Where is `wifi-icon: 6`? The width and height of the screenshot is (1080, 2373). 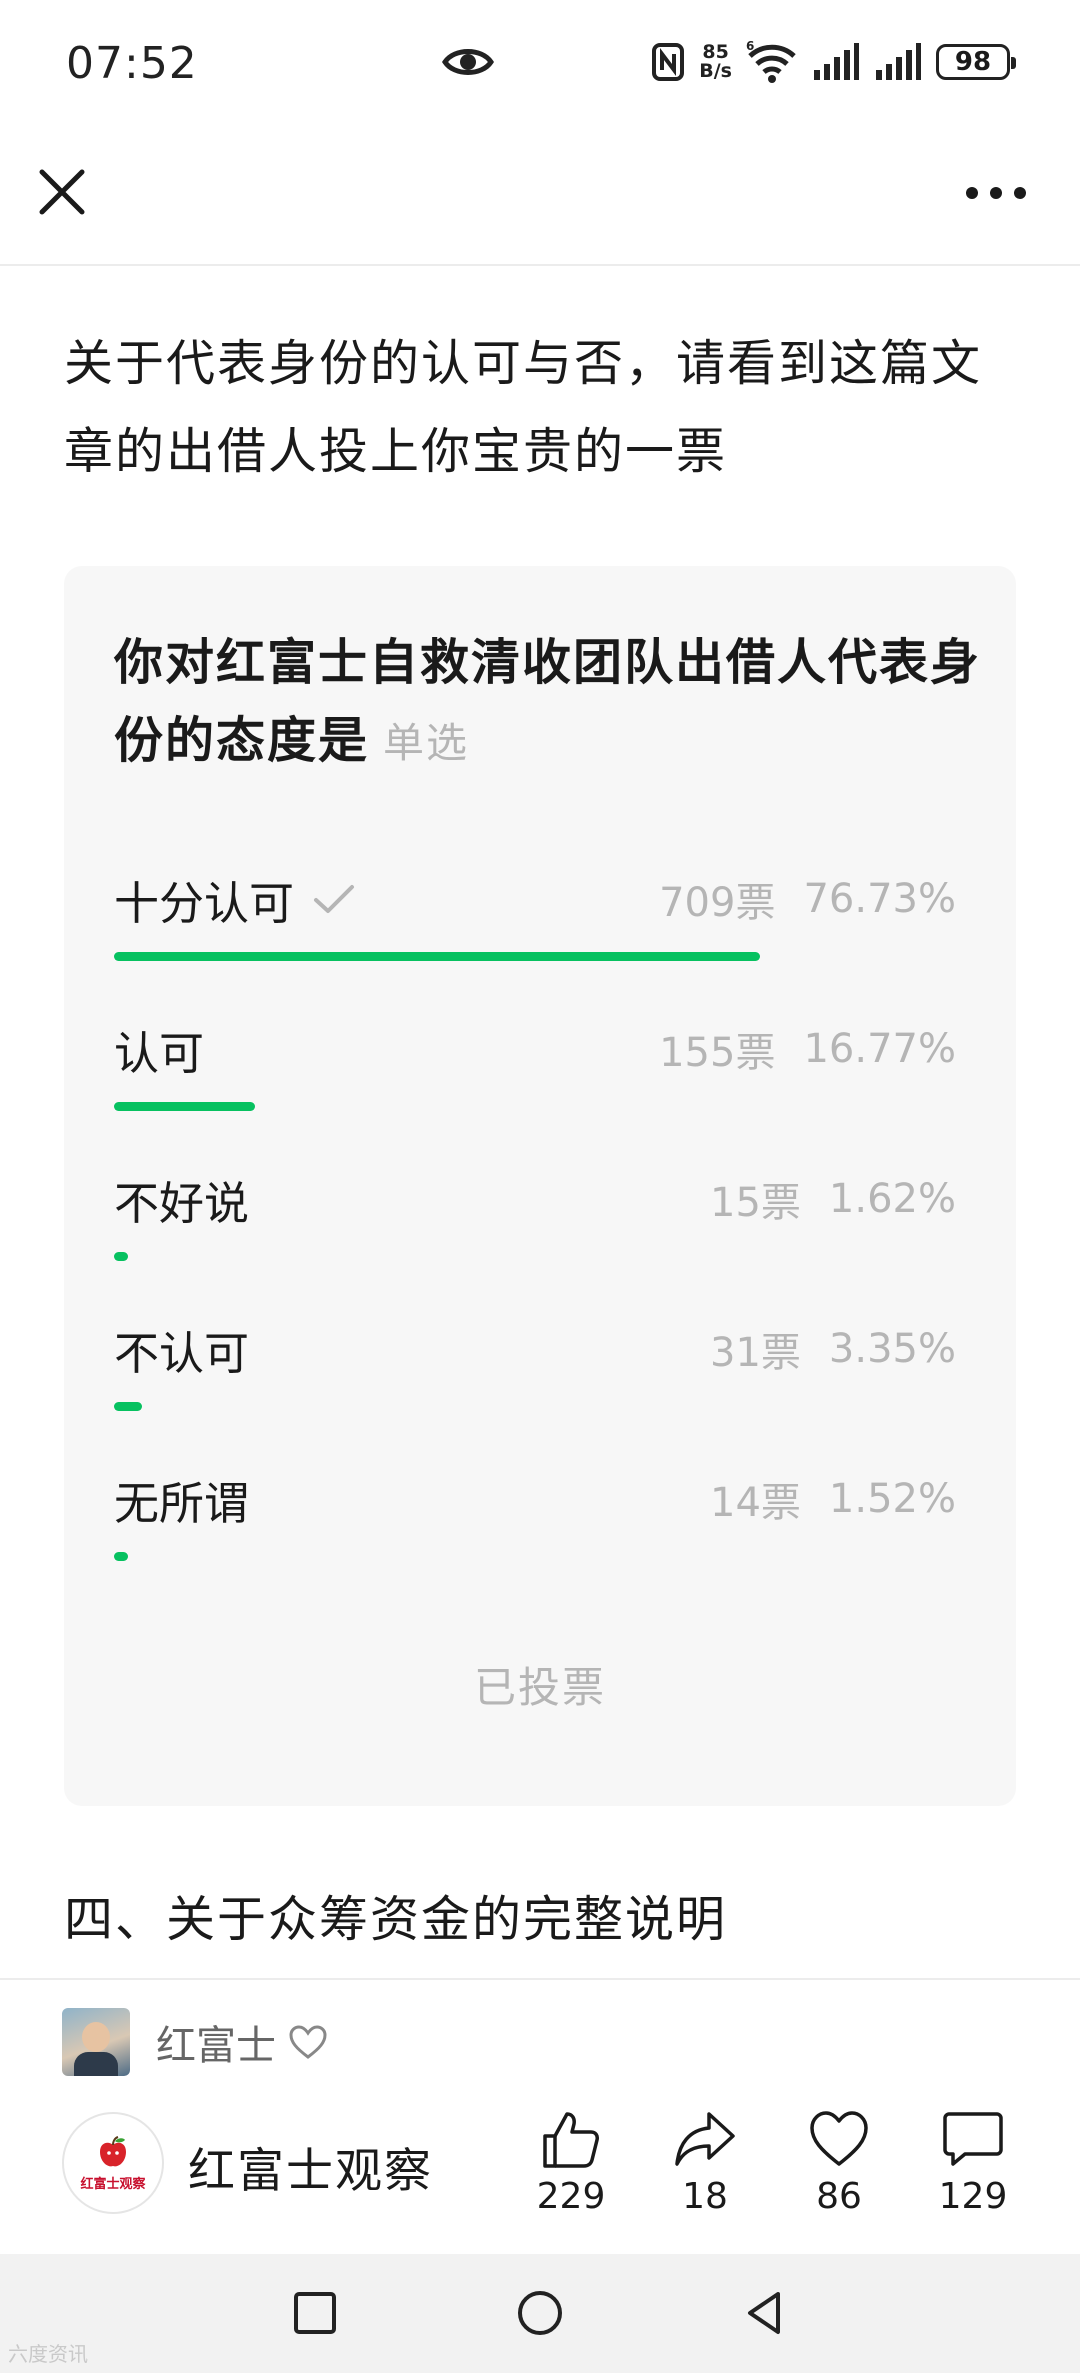 wifi-icon: 6 is located at coordinates (771, 61).